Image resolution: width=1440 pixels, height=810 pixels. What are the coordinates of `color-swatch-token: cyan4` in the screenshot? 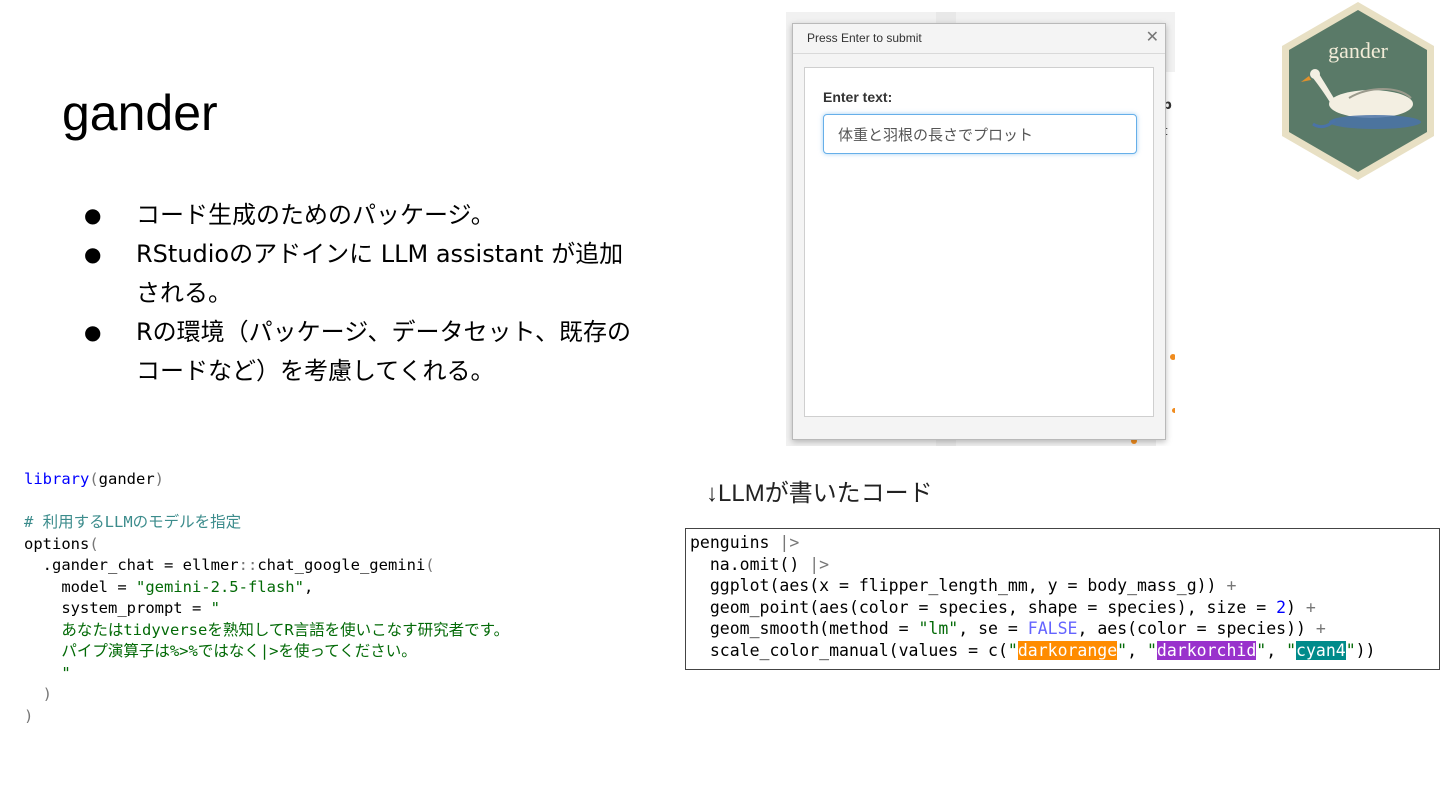 It's located at (1321, 650).